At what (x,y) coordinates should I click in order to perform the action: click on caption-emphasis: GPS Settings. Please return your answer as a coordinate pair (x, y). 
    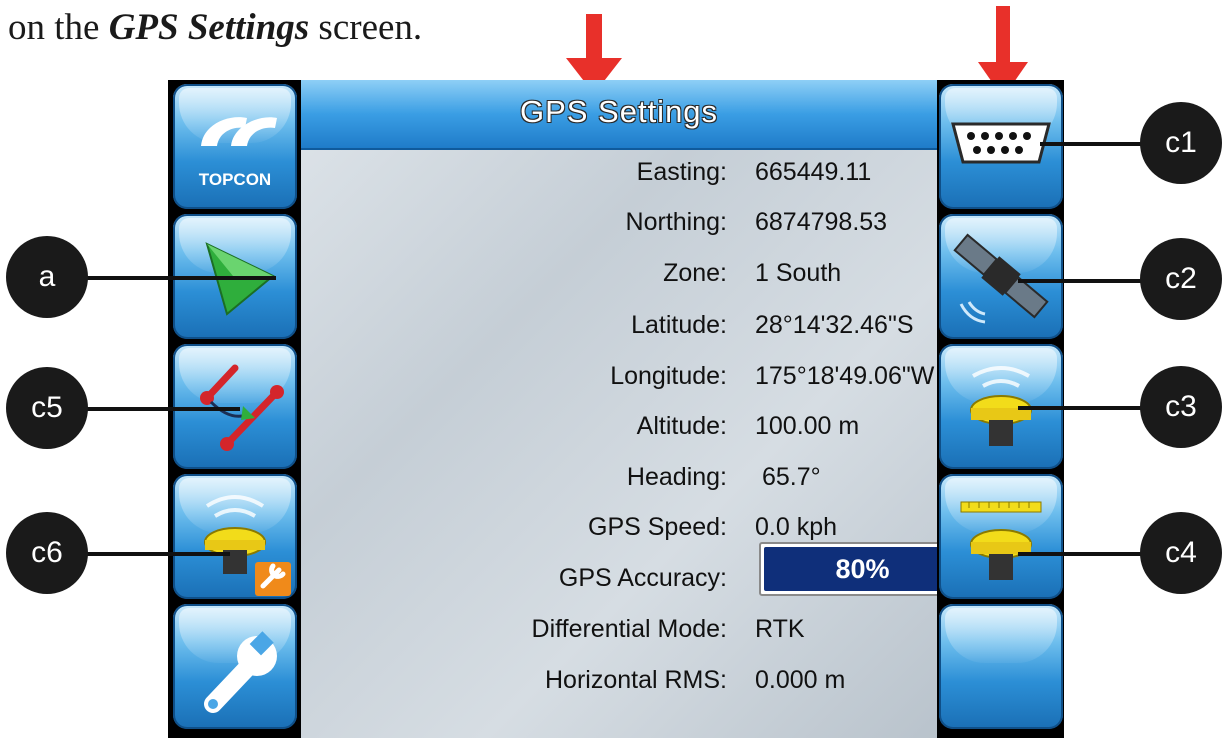
    Looking at the image, I should click on (209, 27).